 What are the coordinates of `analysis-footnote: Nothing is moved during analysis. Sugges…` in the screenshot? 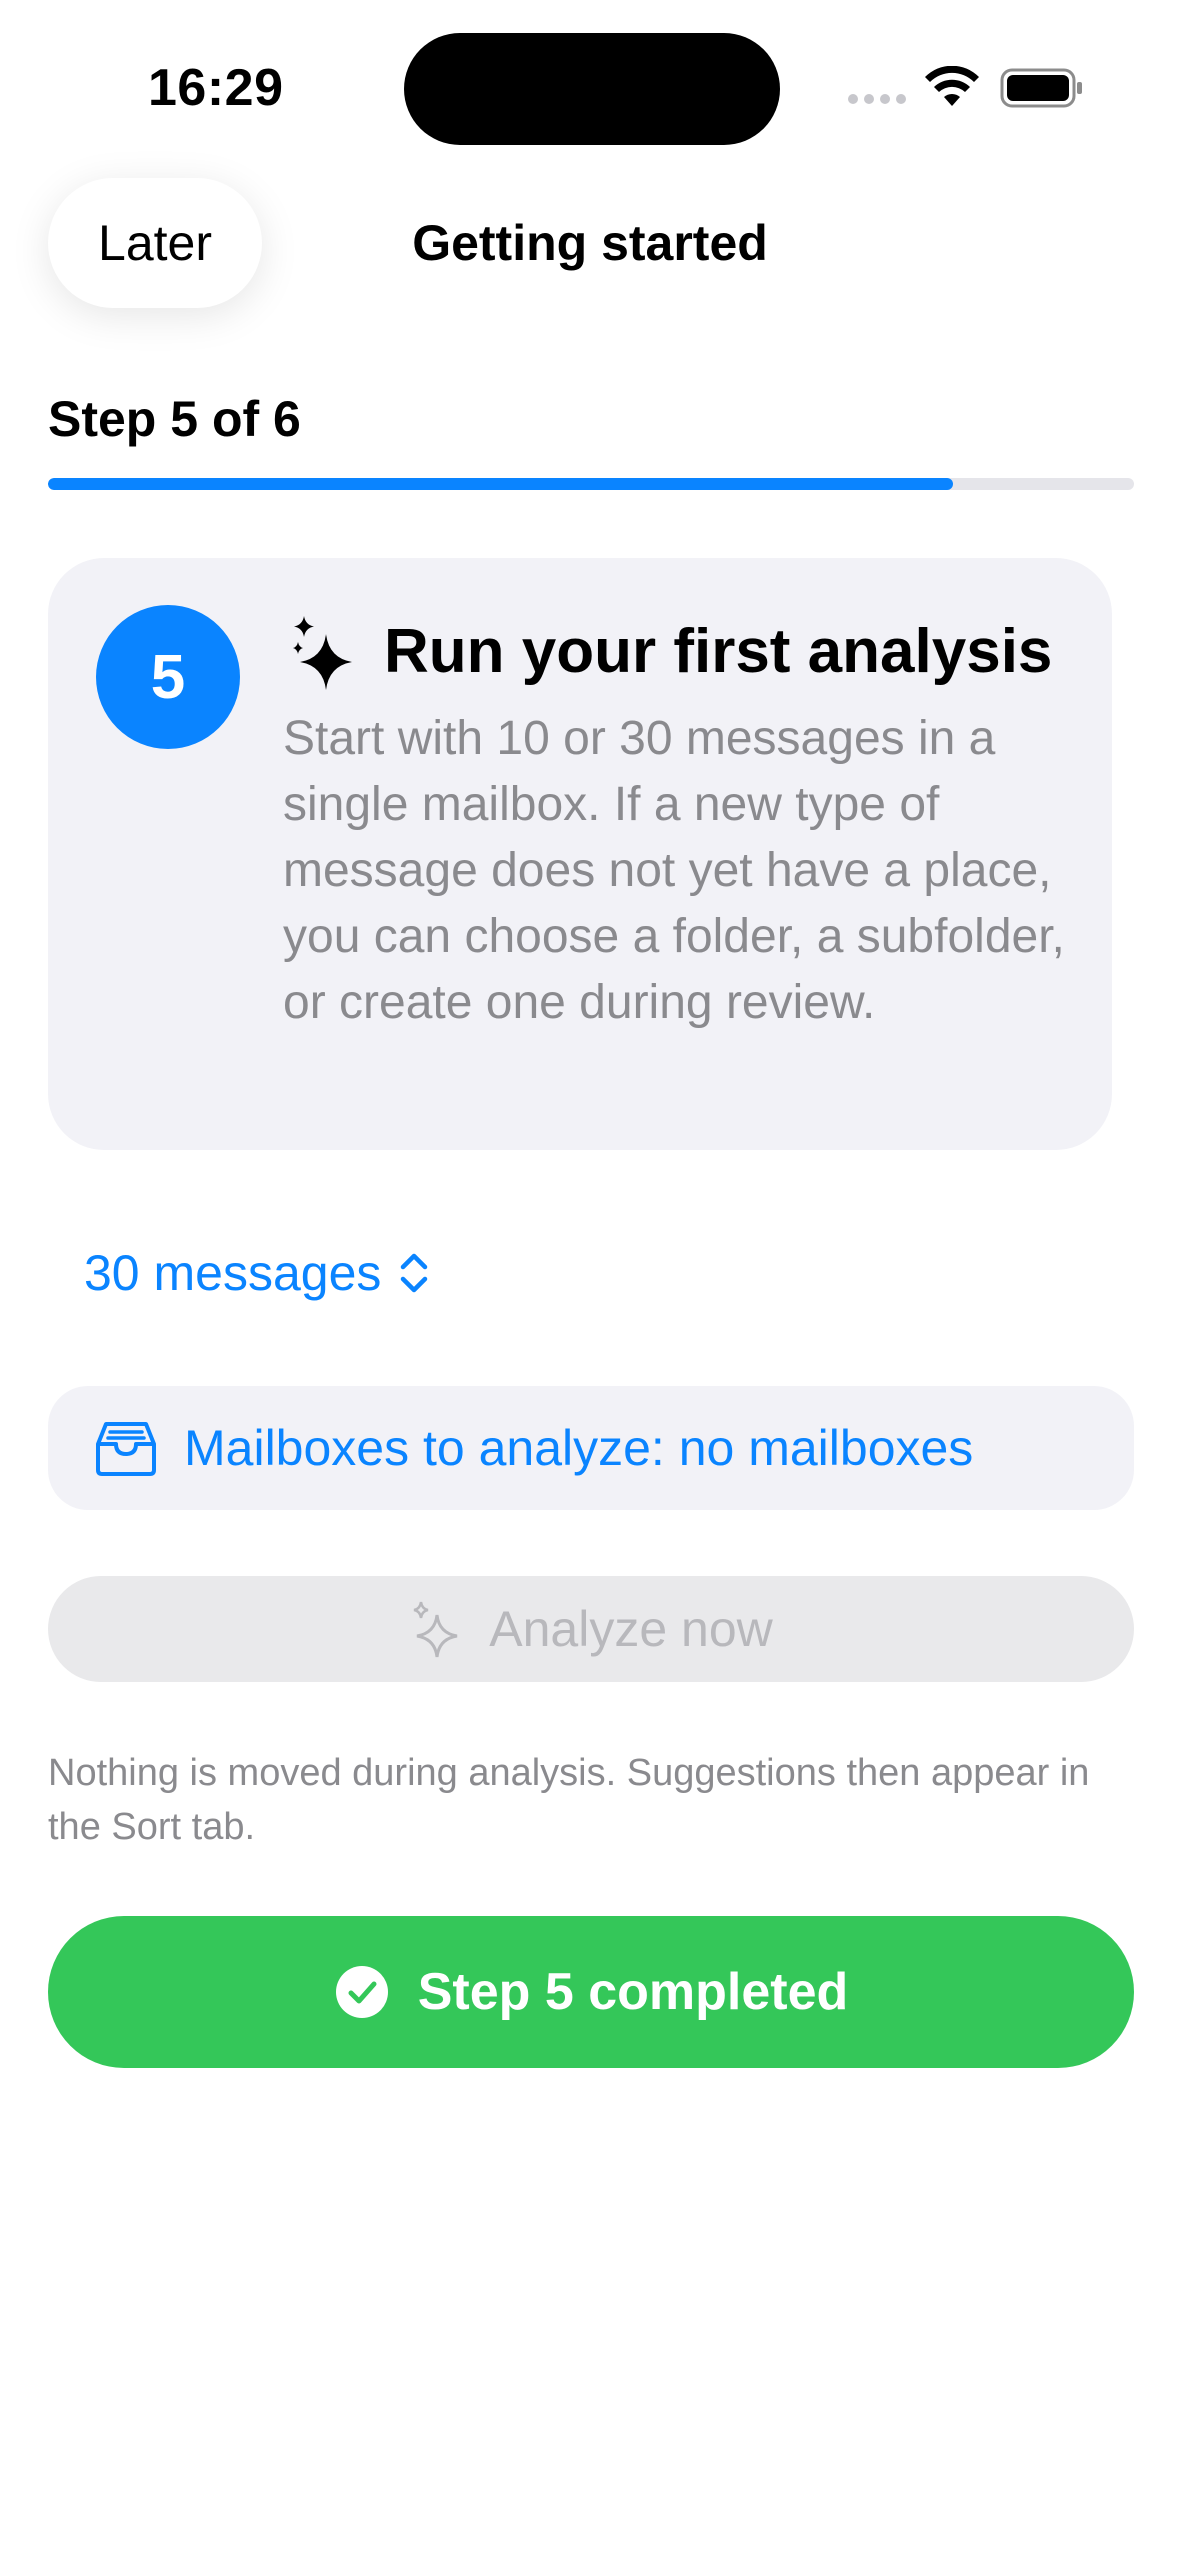 It's located at (569, 1800).